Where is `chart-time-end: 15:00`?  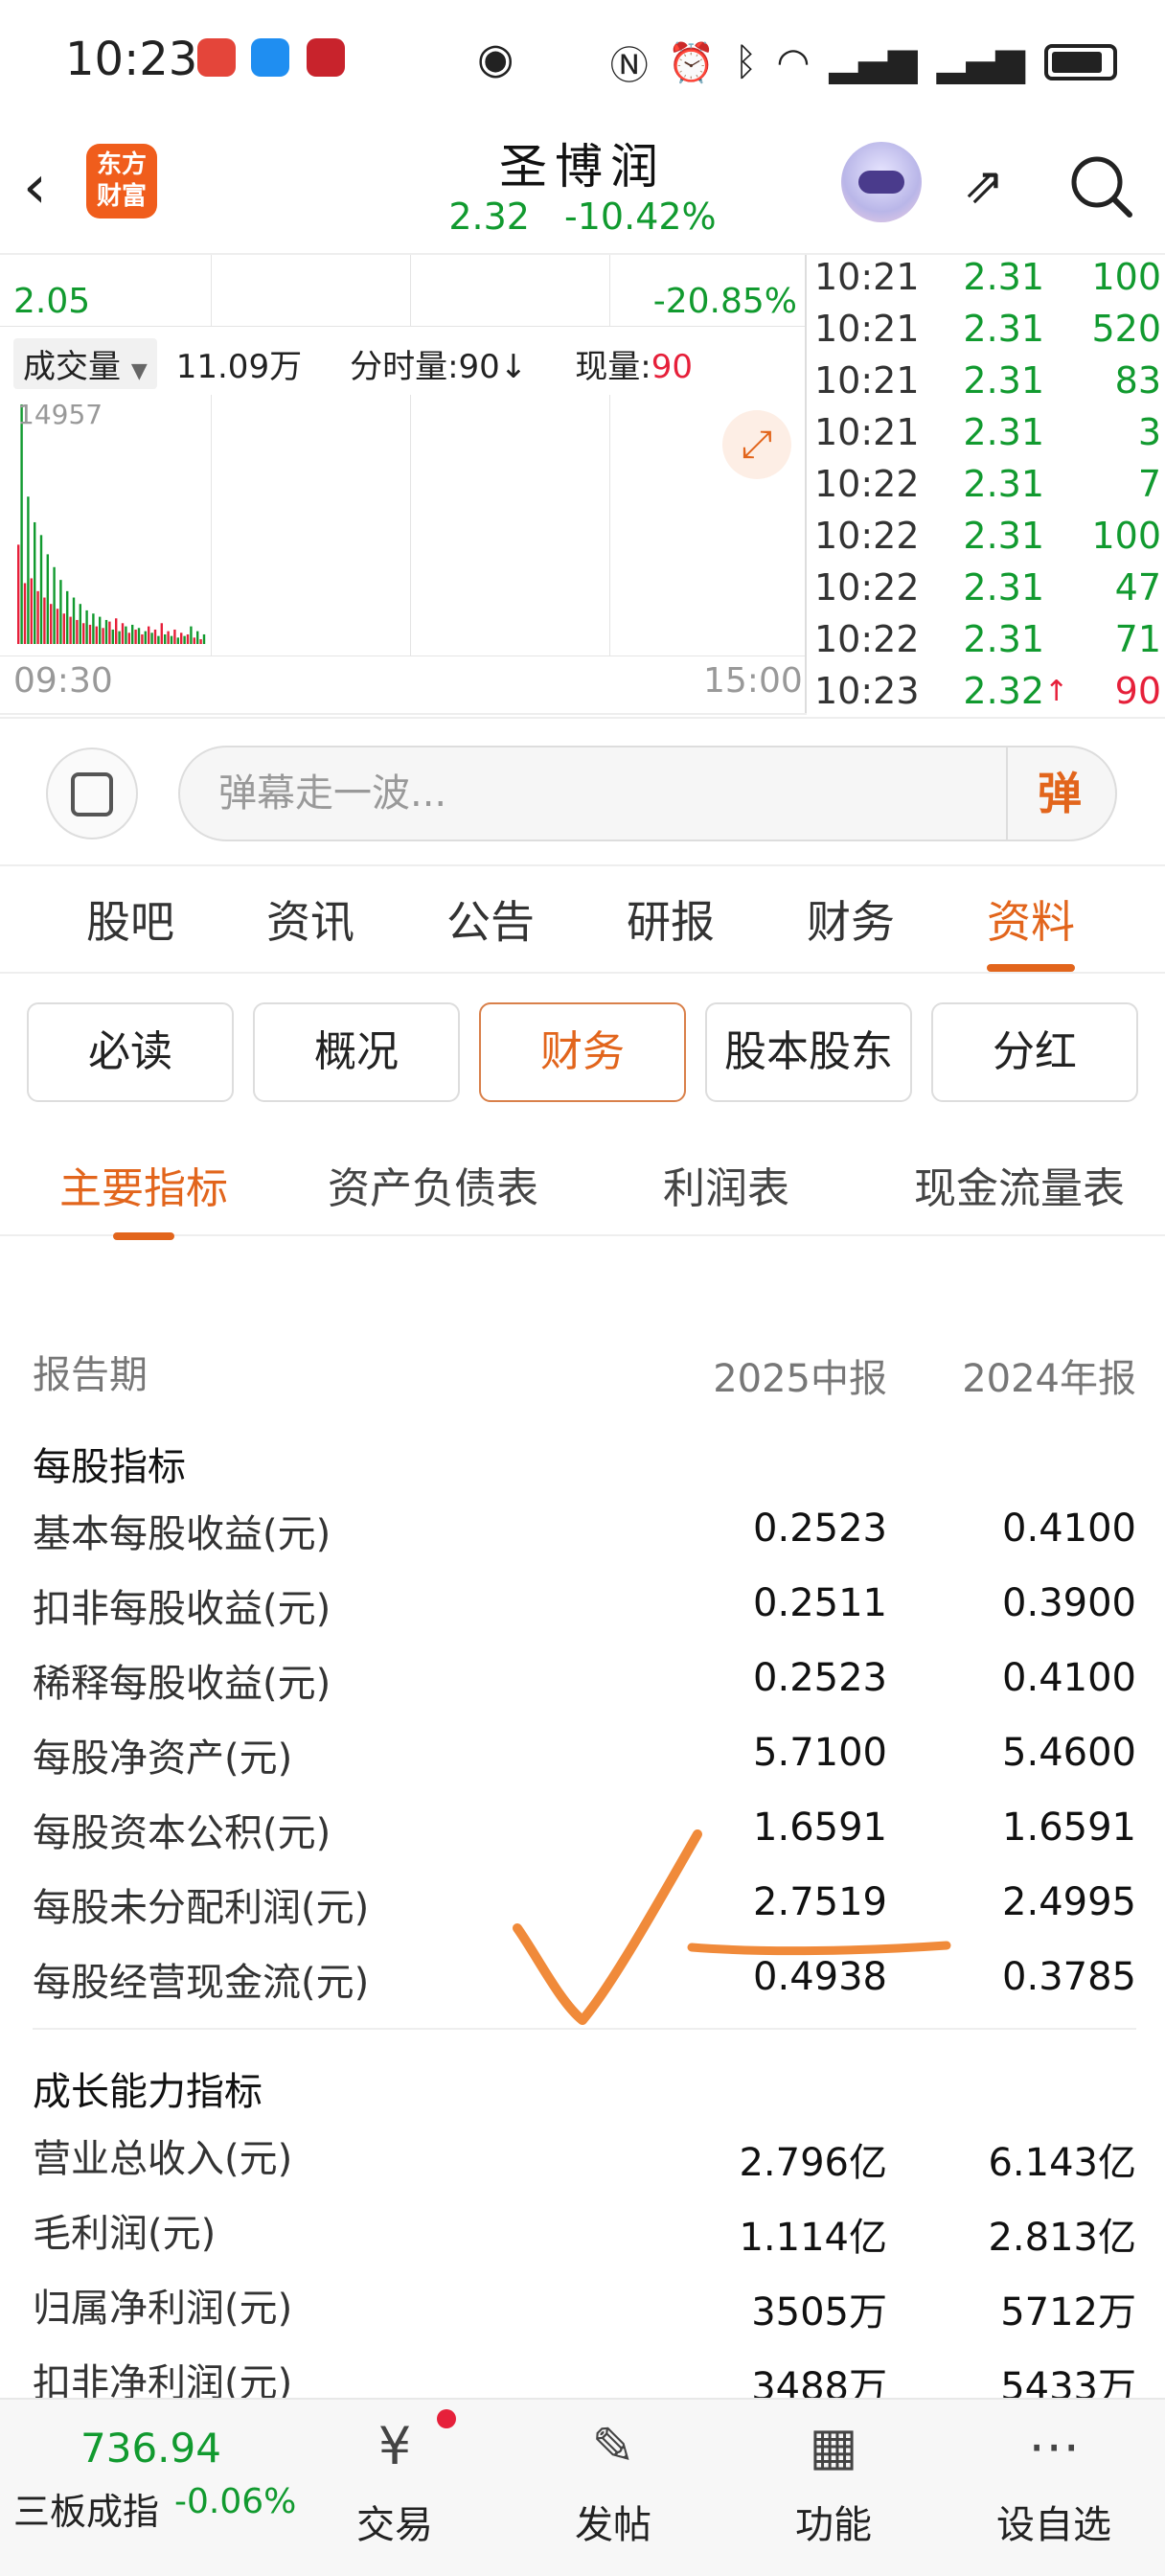 chart-time-end: 15:00 is located at coordinates (753, 681).